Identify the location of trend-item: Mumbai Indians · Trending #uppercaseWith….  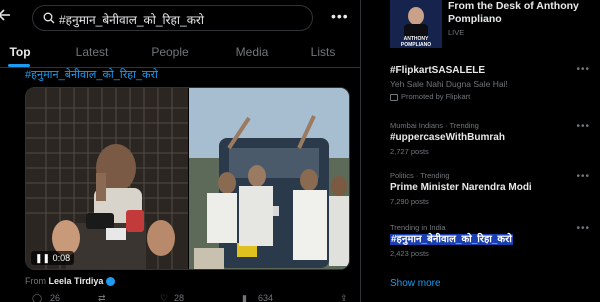
(490, 139).